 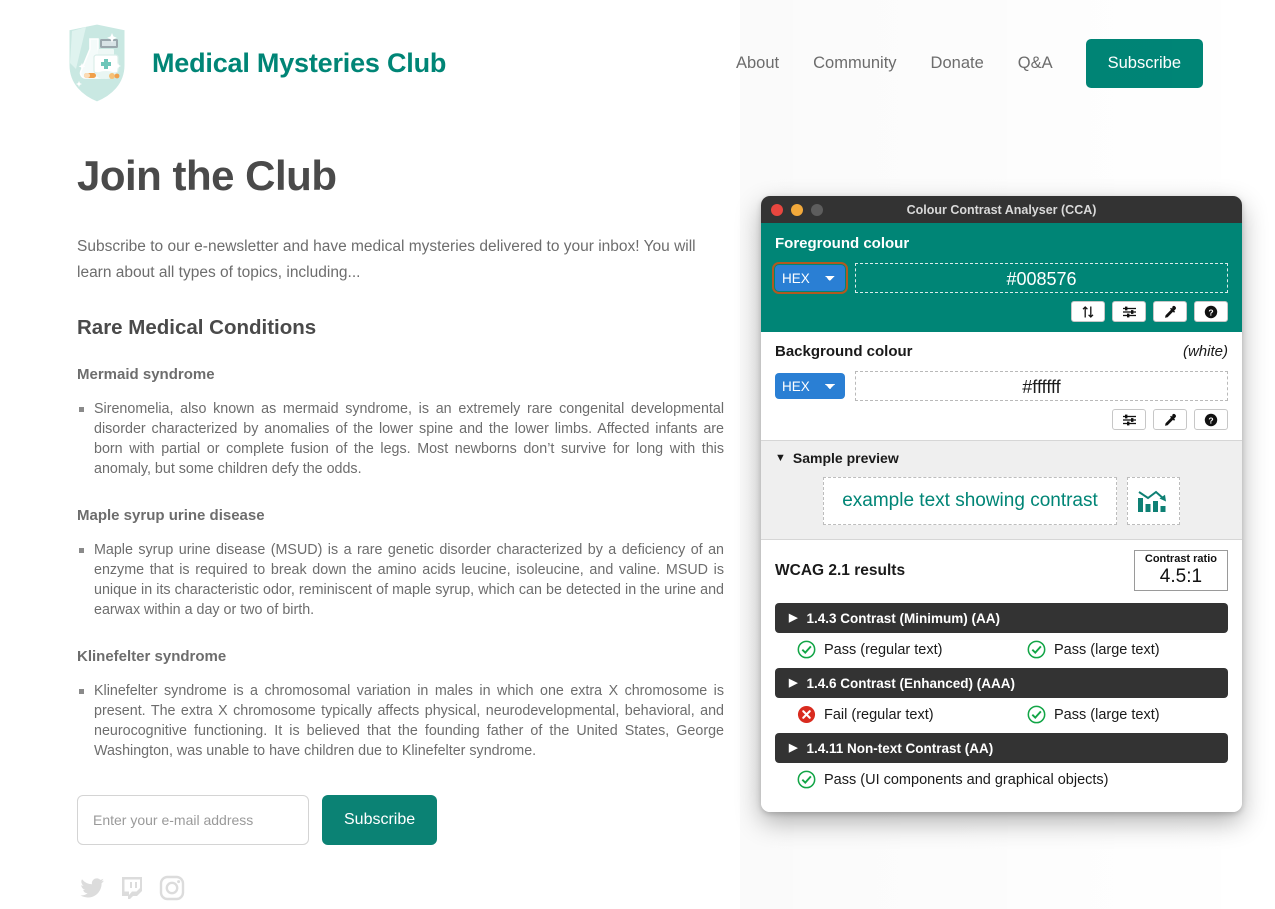 What do you see at coordinates (817, 209) in the screenshot?
I see `zoom-window-button` at bounding box center [817, 209].